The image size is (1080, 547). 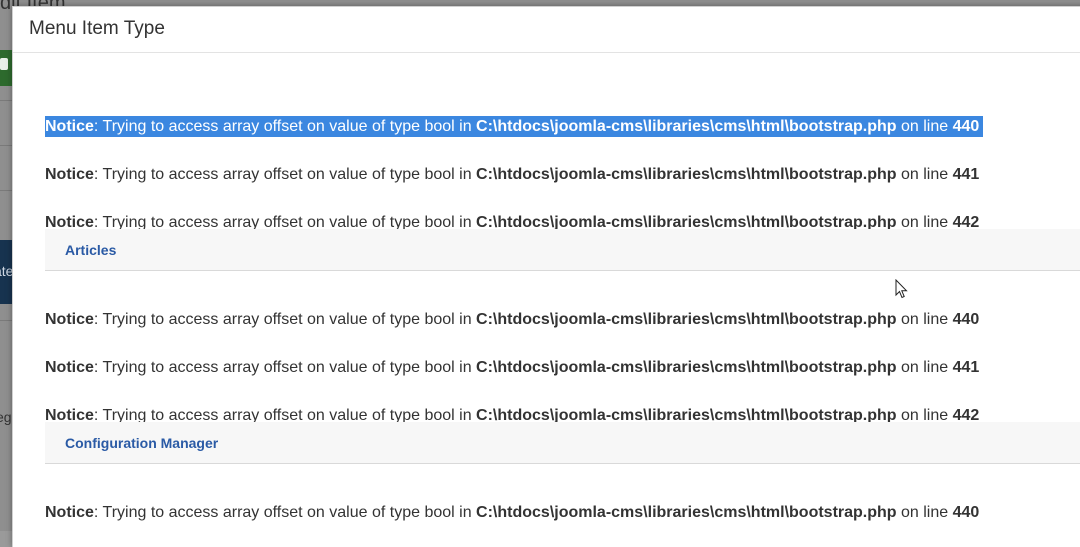 I want to click on accordion-configuration-manager-link: Configuration Manager, so click(x=141, y=443).